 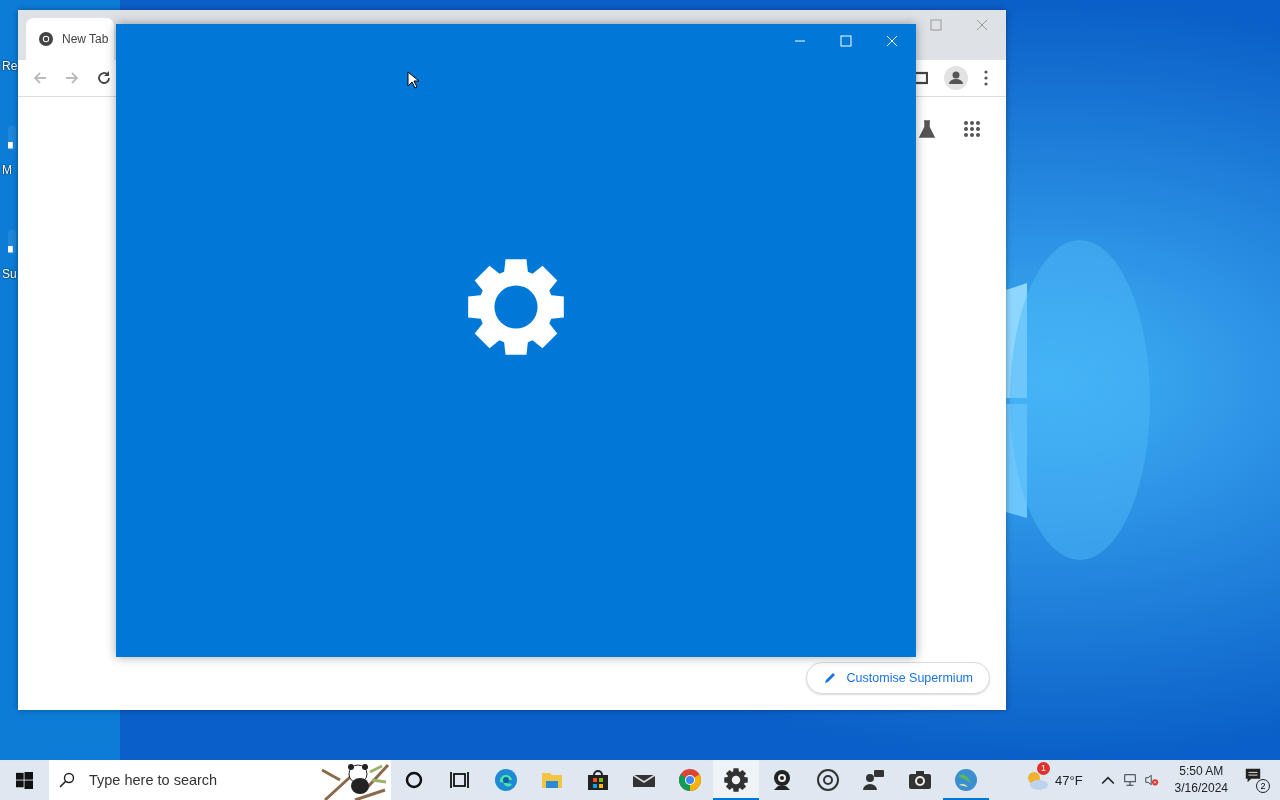 I want to click on windows-start-icon, so click(x=24, y=780).